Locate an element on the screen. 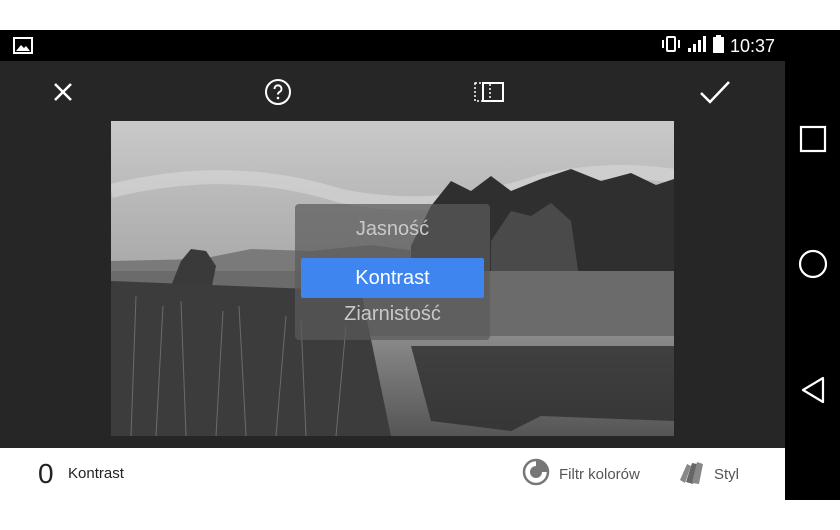 The width and height of the screenshot is (840, 530). picker-item-brightness: Jasność is located at coordinates (392, 229).